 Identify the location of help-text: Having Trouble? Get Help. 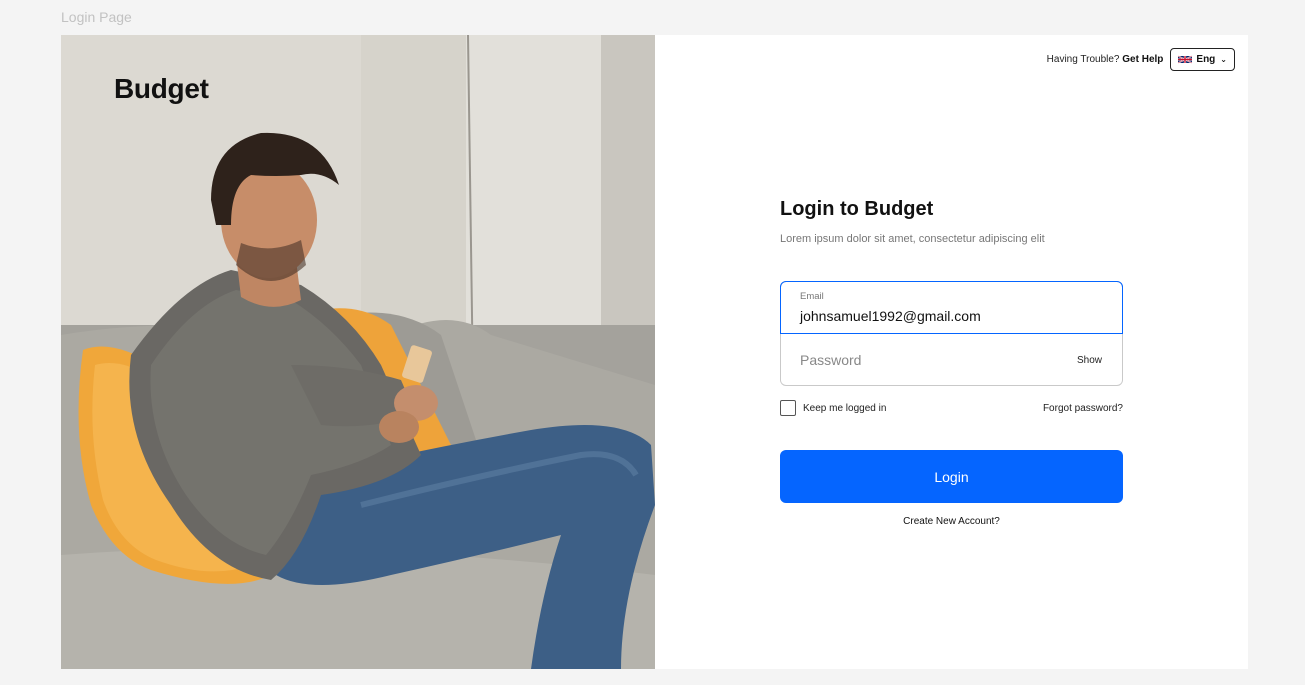
(1105, 59).